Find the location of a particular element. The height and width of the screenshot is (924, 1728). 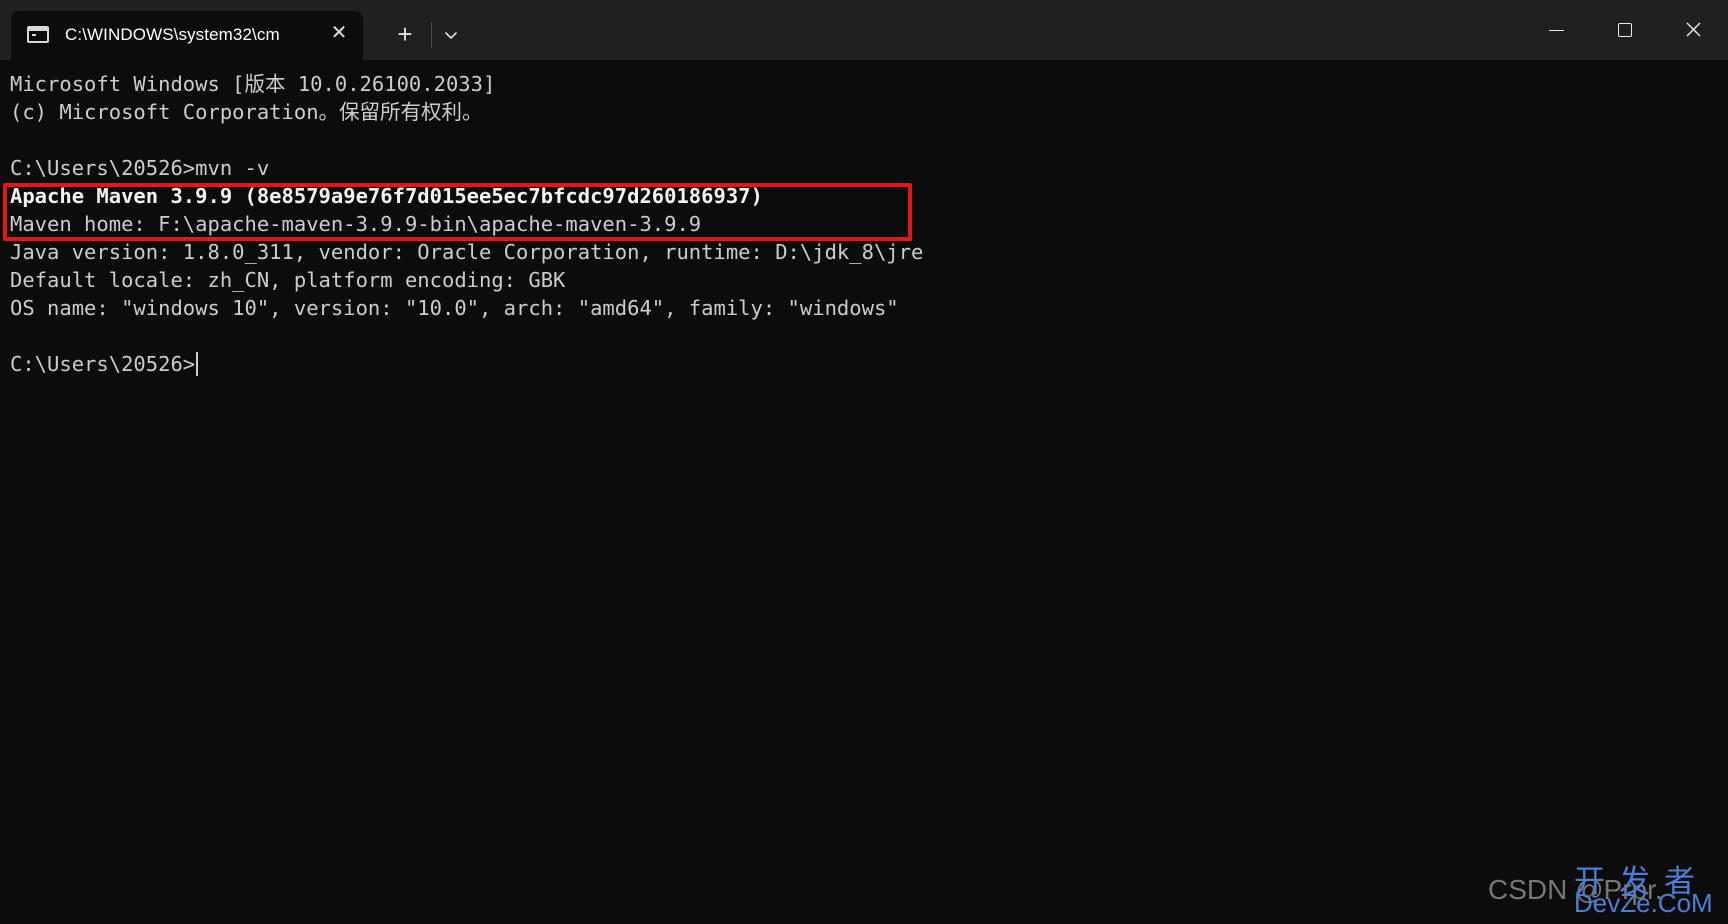

title-bar: C:\WINDOWS\system32\cm ✕ + is located at coordinates (864, 30).